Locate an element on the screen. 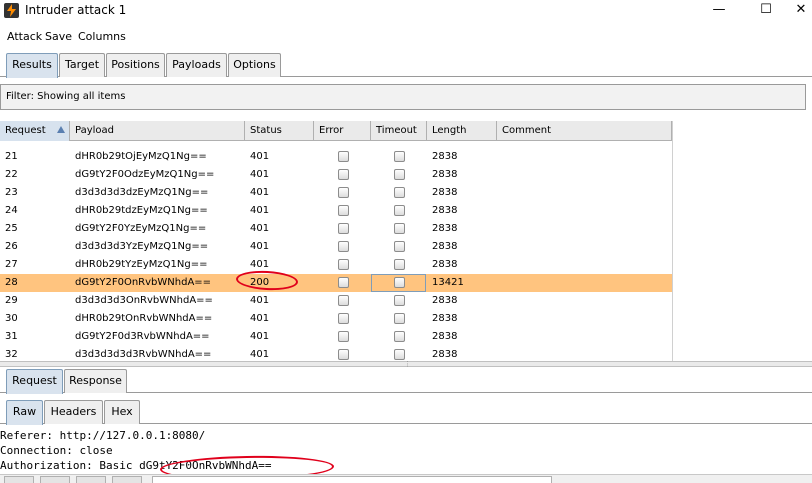 Image resolution: width=812 pixels, height=483 pixels. splitter-grip-icon: ⋮ is located at coordinates (407, 364).